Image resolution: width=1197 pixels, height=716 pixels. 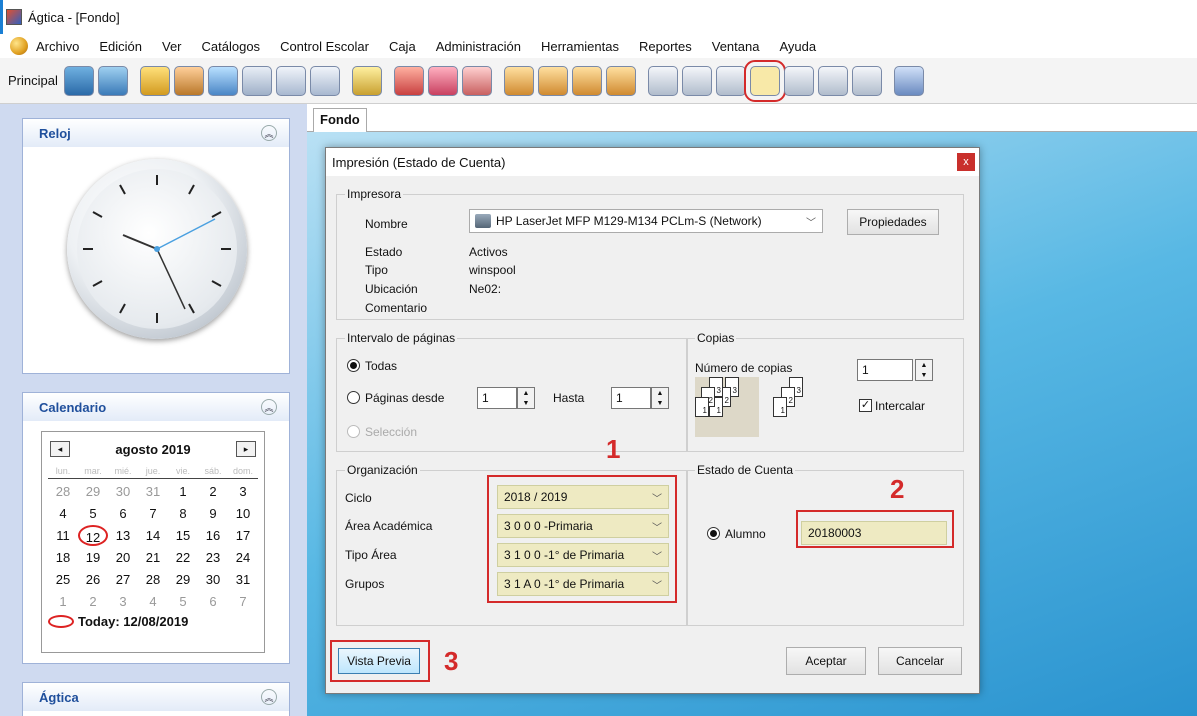 What do you see at coordinates (518, 80) in the screenshot?
I see `chart-icon` at bounding box center [518, 80].